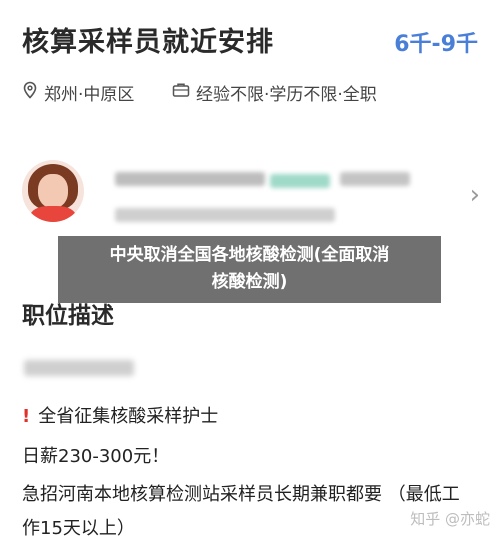  I want to click on overlay-line-2: 核酸检测), so click(249, 282).